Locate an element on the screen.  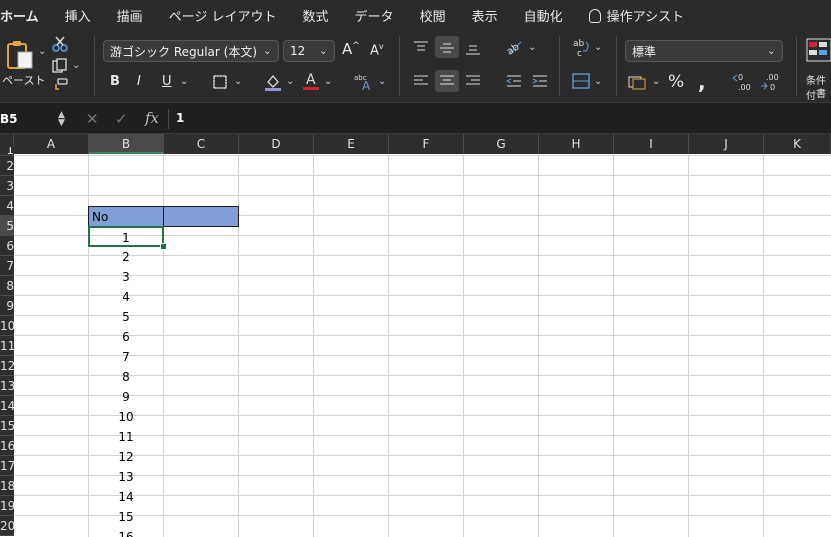
conditional-format-icon is located at coordinates (818, 53).